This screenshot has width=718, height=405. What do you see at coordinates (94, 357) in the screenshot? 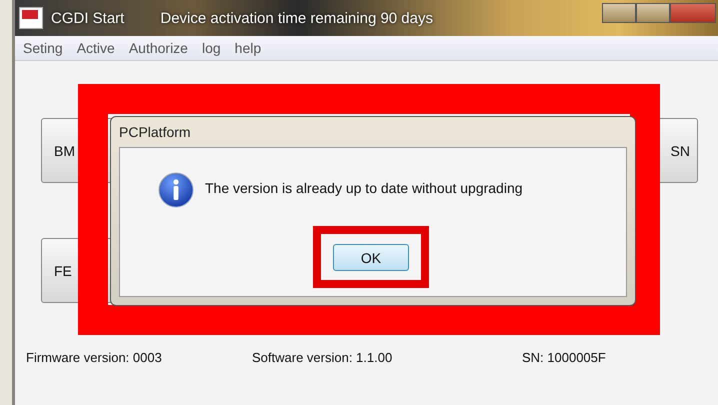
I see `status-text: Firmware version: 0003` at bounding box center [94, 357].